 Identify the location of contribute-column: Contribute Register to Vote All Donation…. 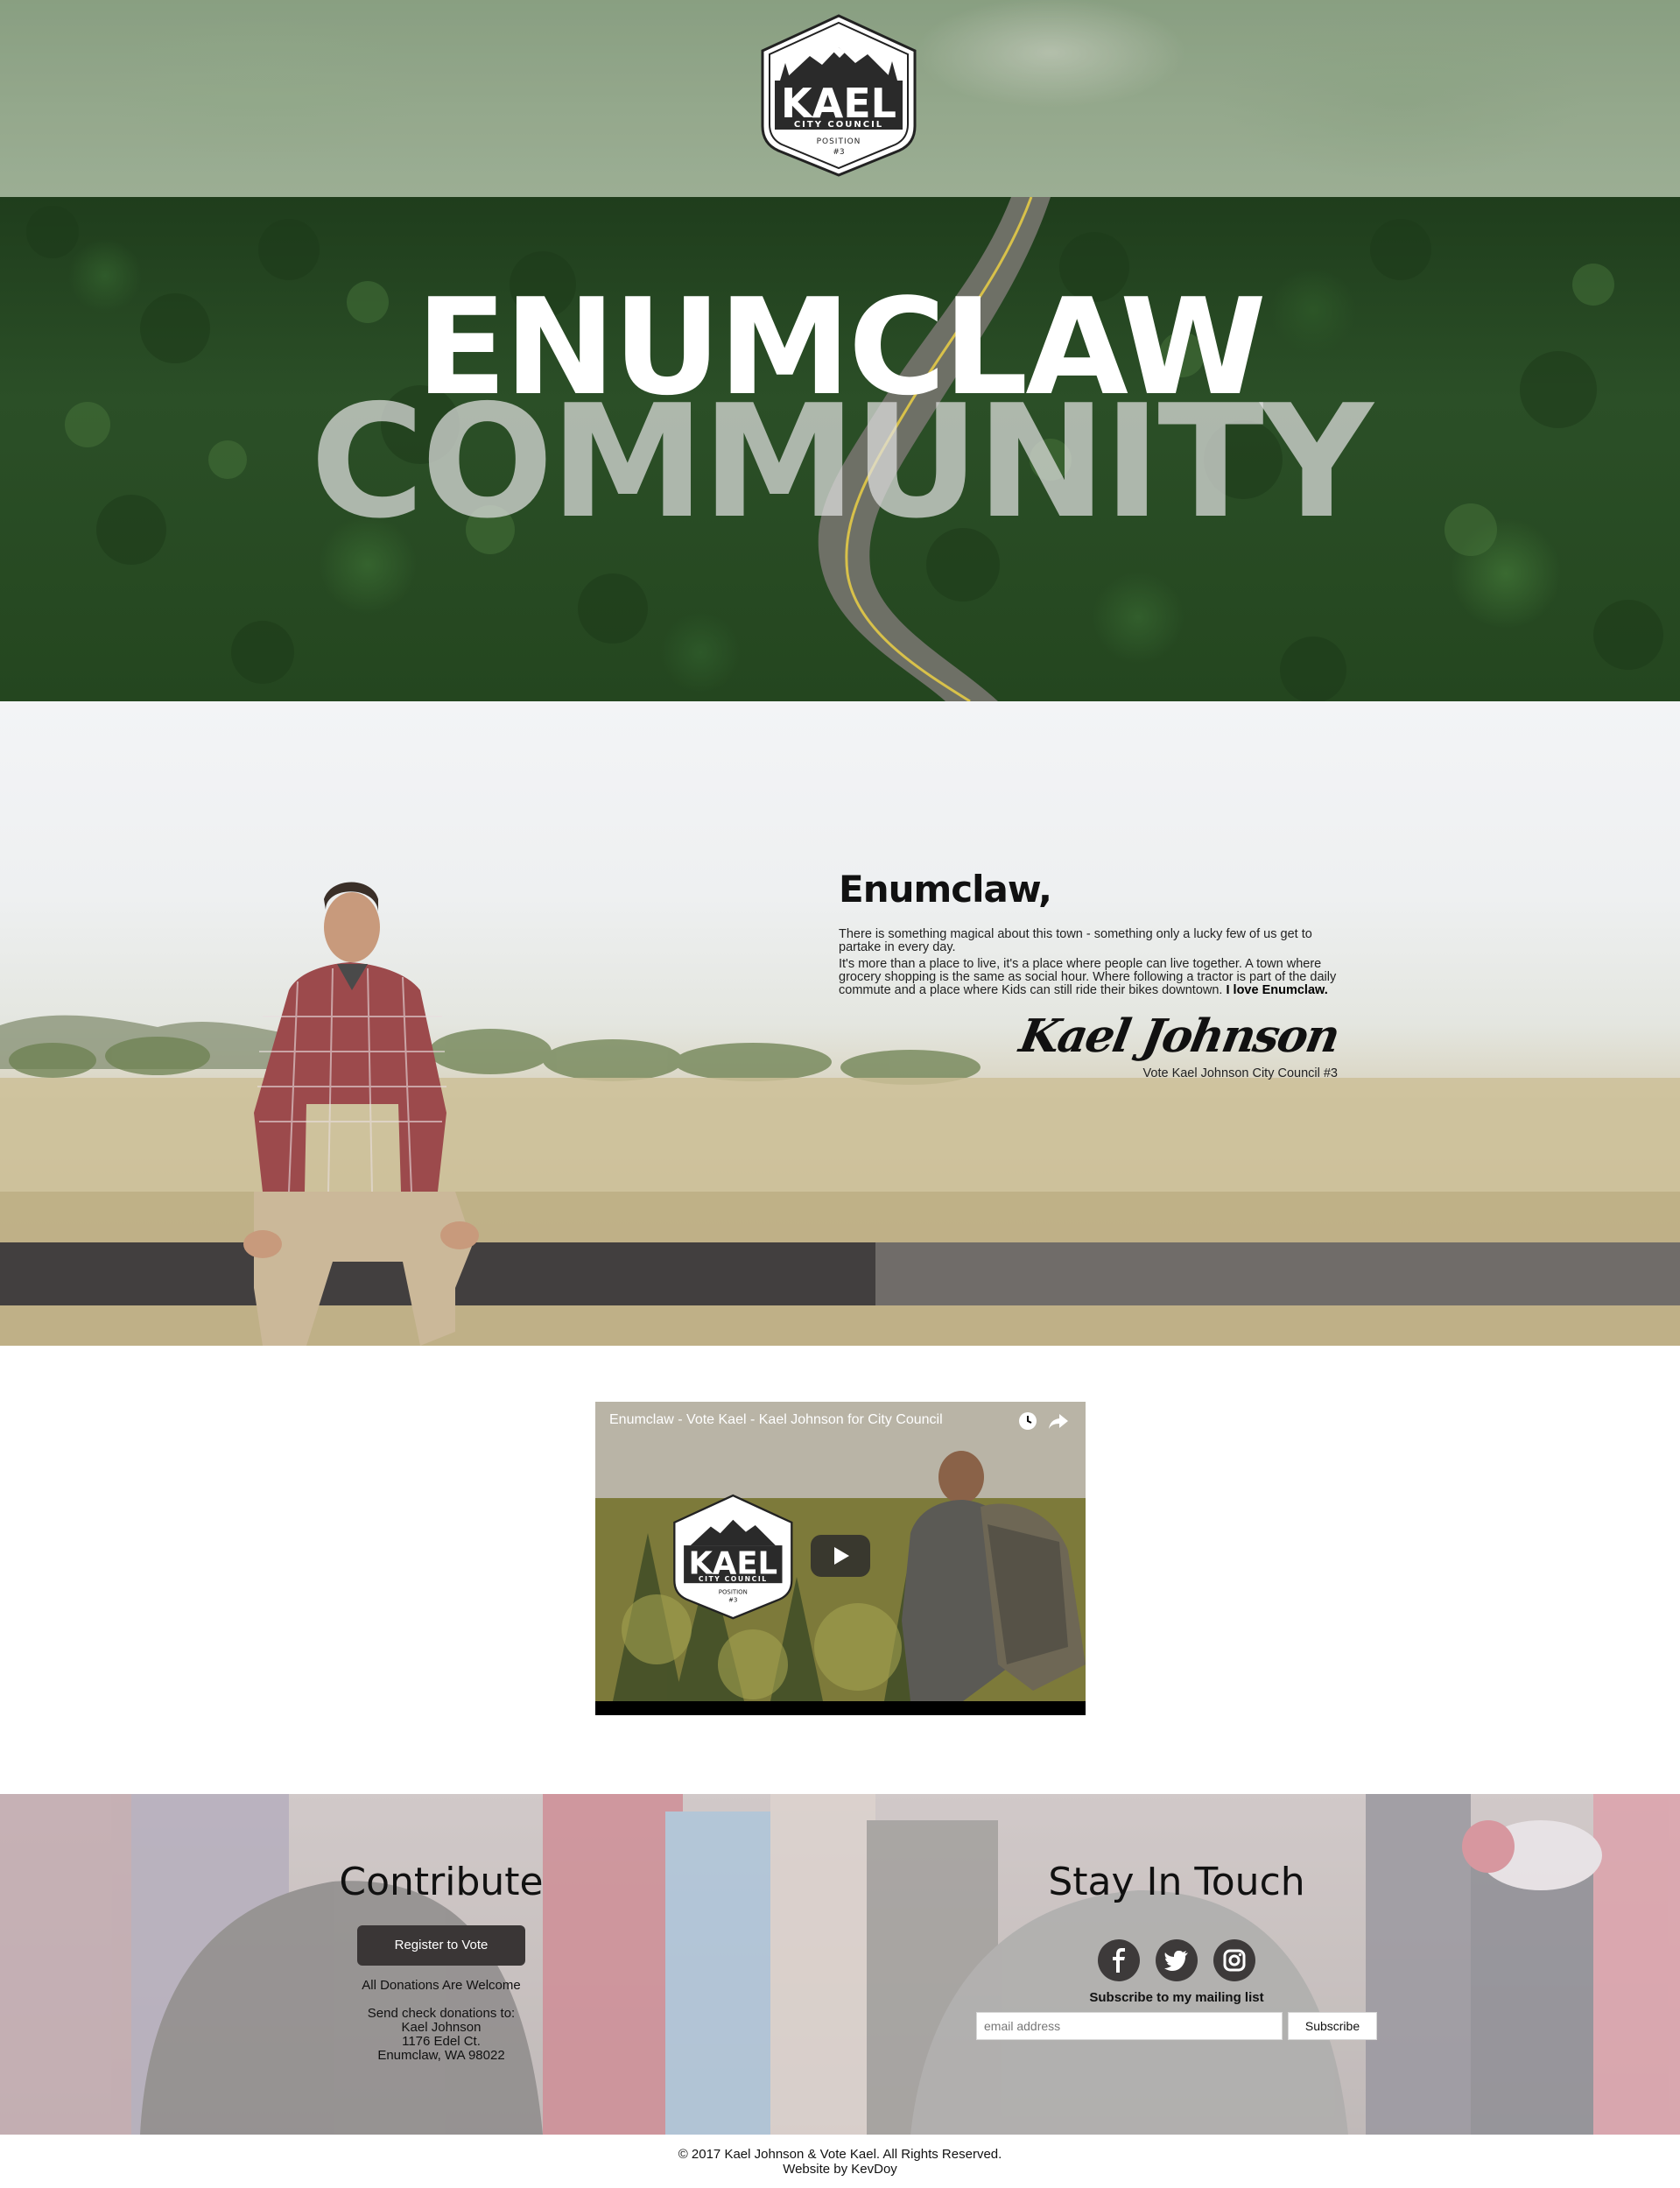
(441, 1961).